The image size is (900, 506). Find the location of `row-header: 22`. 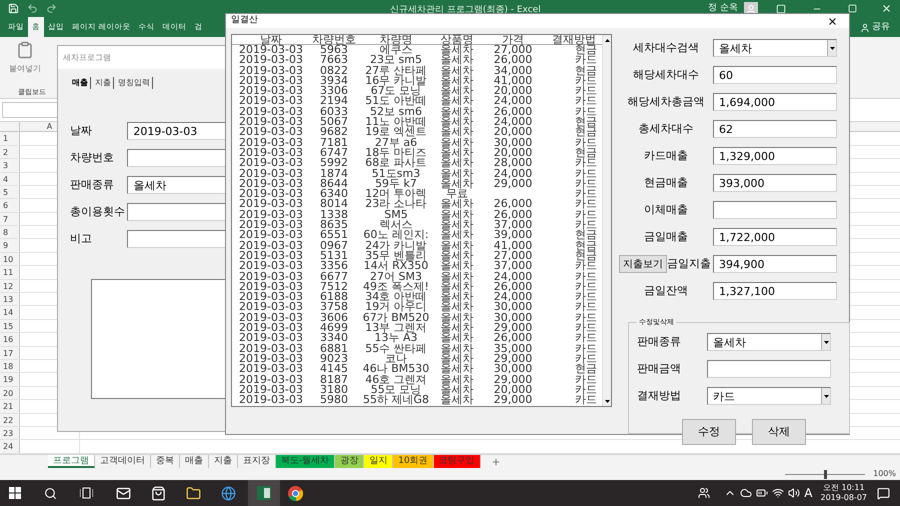

row-header: 22 is located at coordinates (10, 420).